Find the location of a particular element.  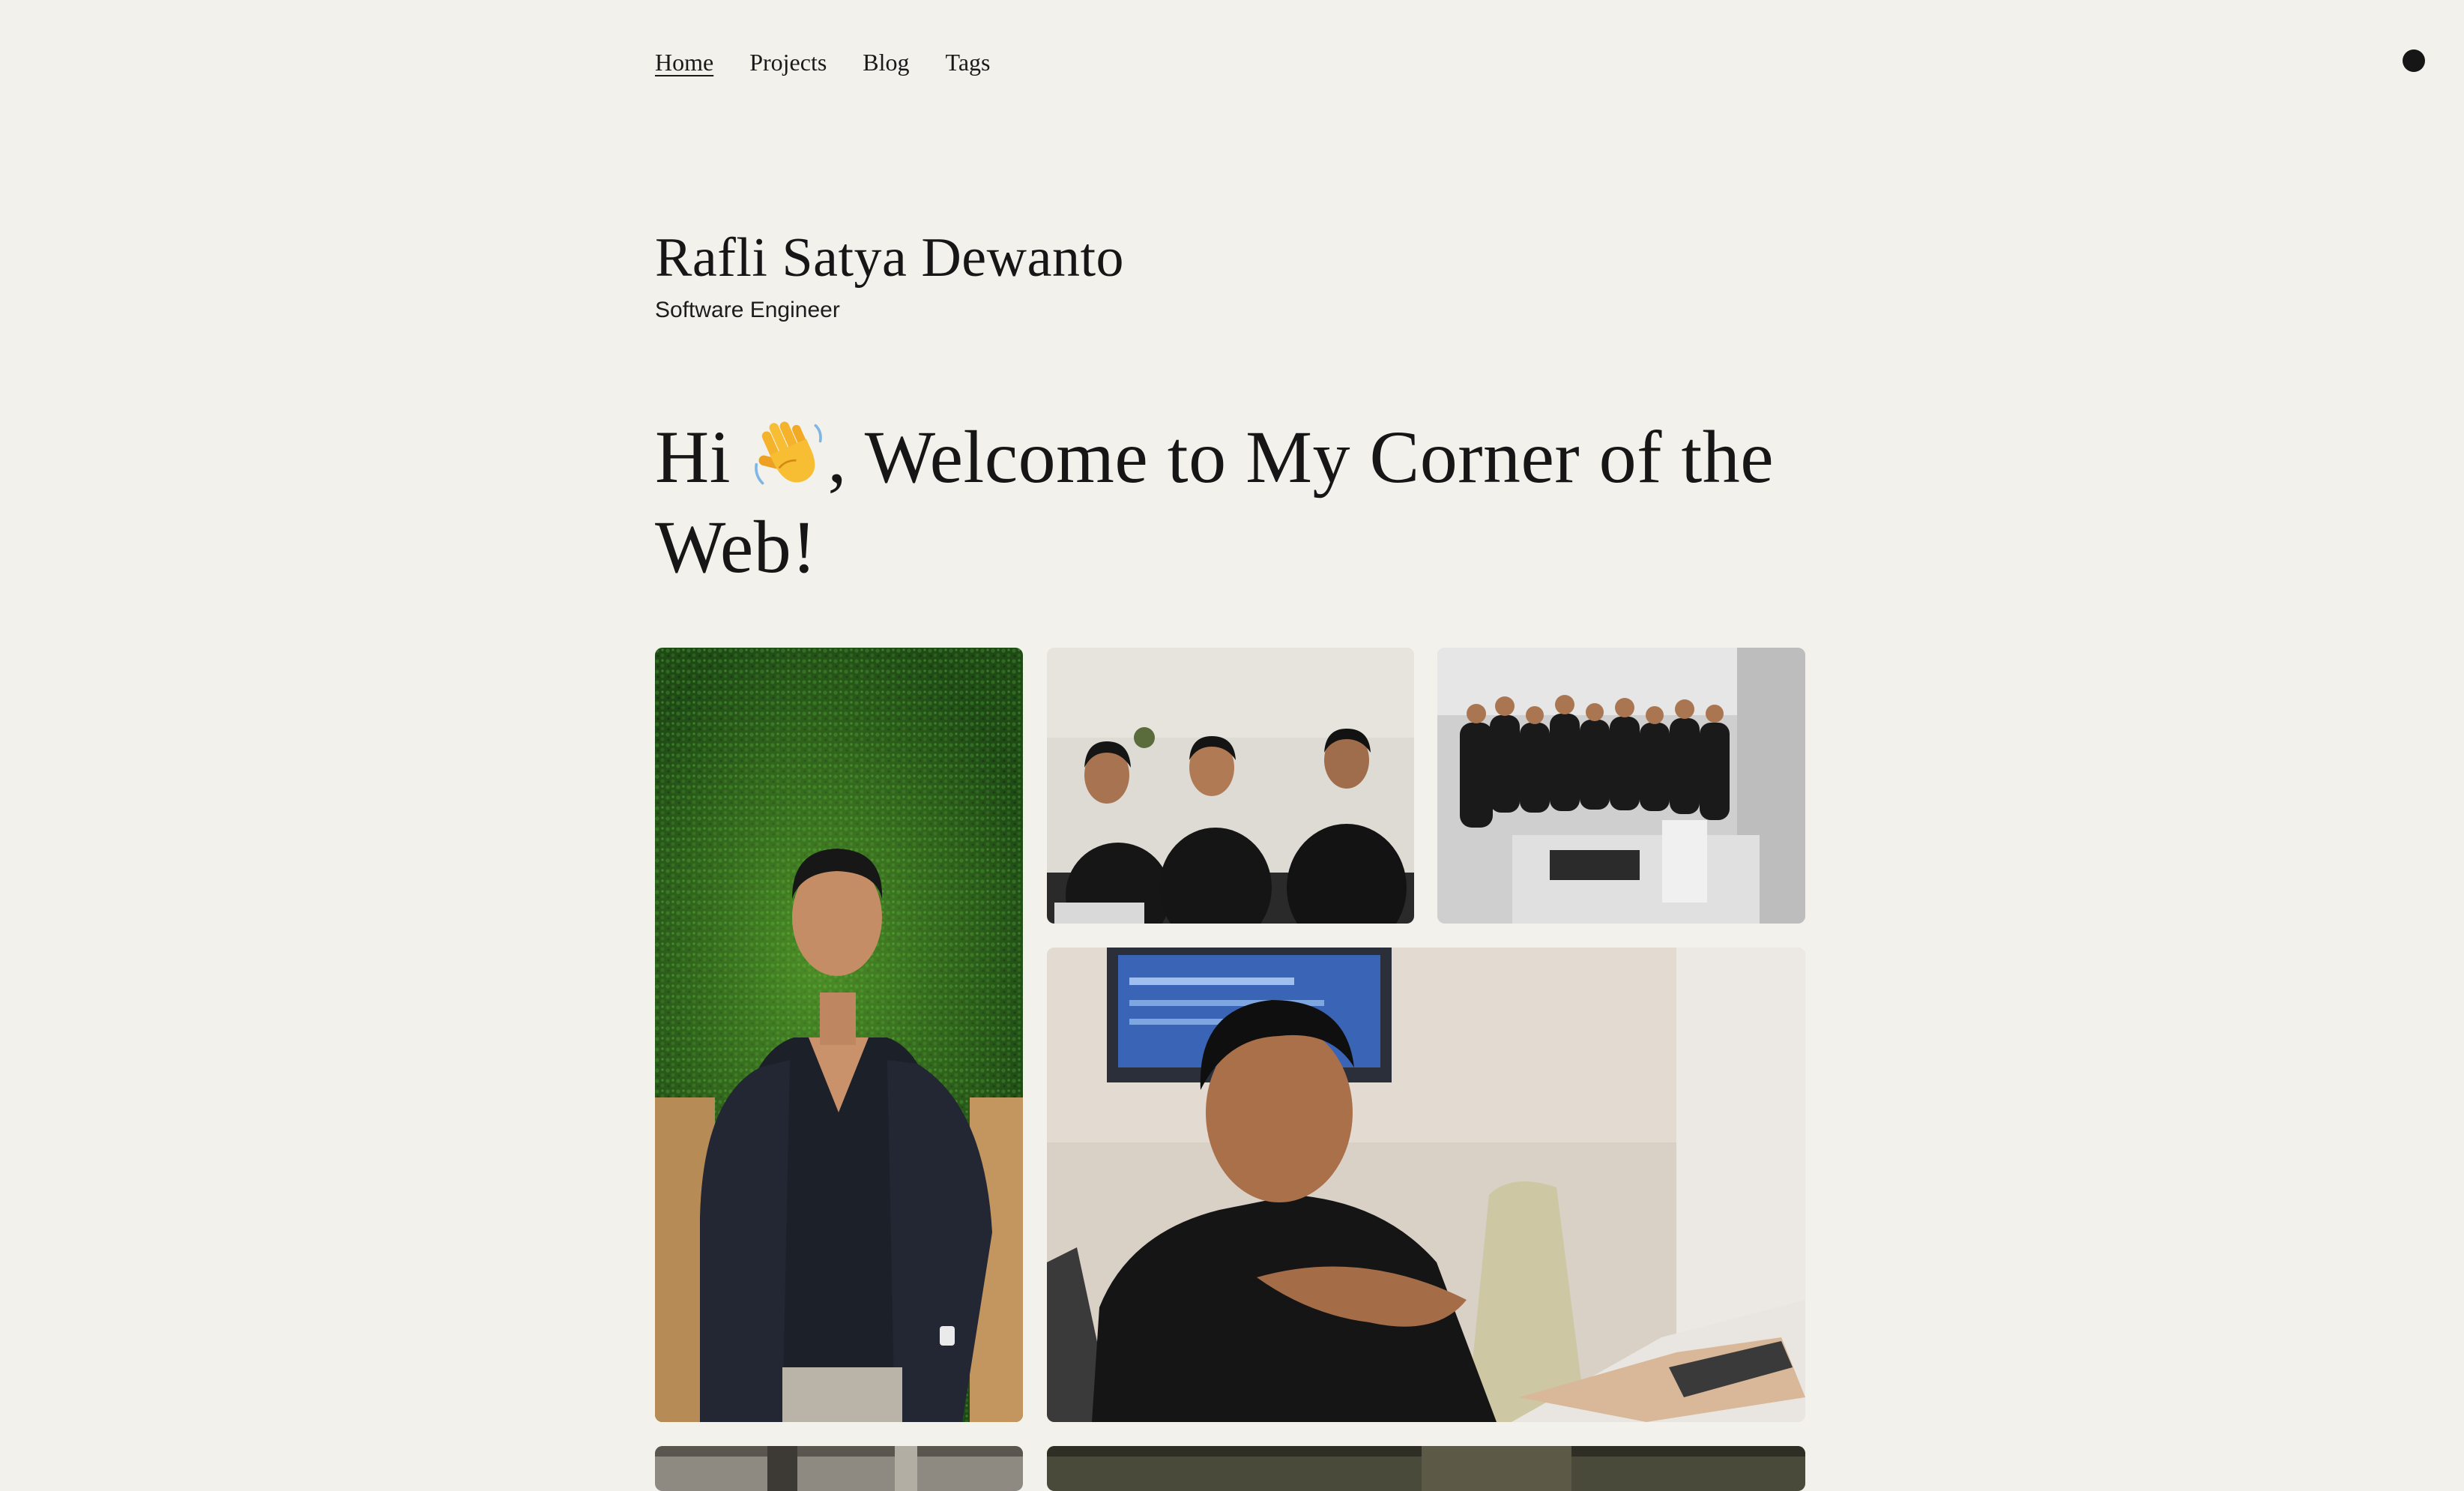

nav-blog-link: Blog is located at coordinates (886, 62).